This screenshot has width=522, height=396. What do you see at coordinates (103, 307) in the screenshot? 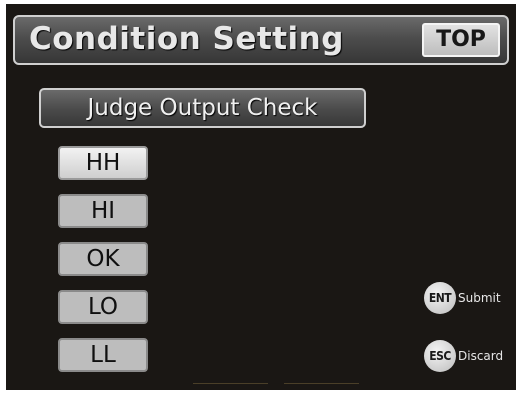
I see `judge-item-lo: LO` at bounding box center [103, 307].